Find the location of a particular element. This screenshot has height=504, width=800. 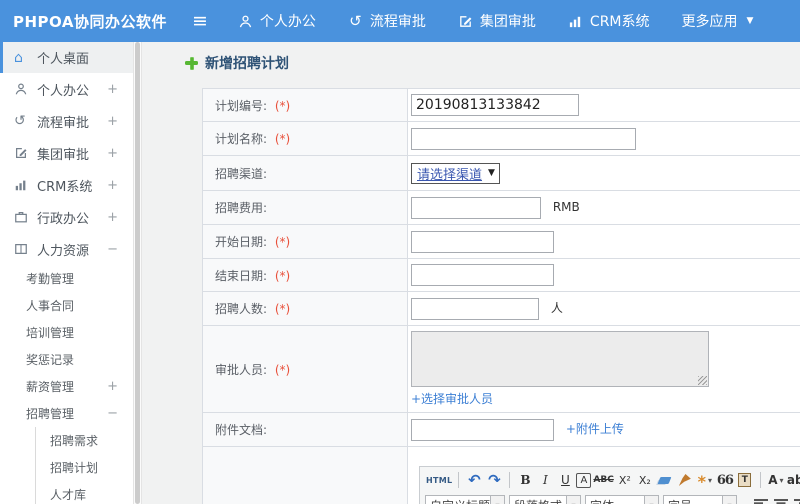

top-menu-label: 流程审批 is located at coordinates (397, 22).